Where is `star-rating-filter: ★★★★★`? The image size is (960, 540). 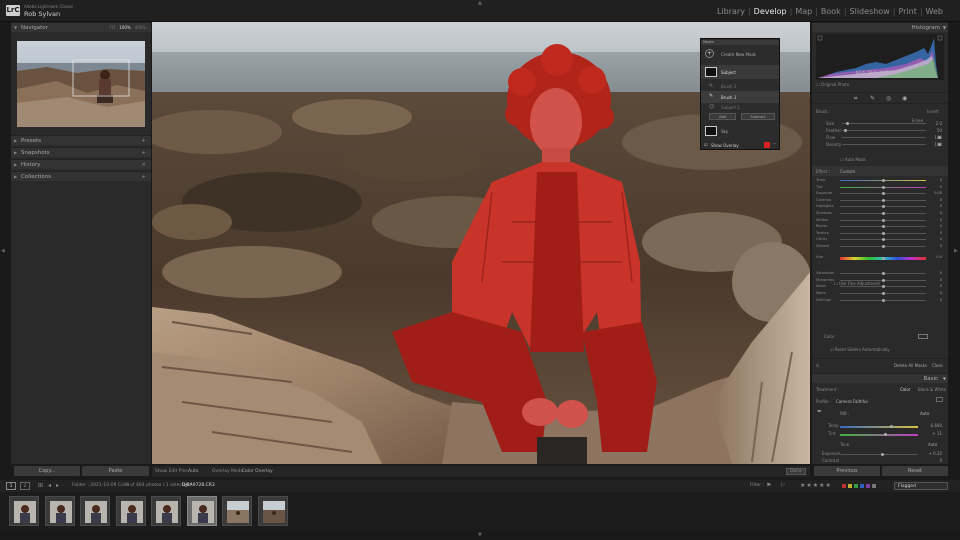 star-rating-filter: ★★★★★ is located at coordinates (816, 486).